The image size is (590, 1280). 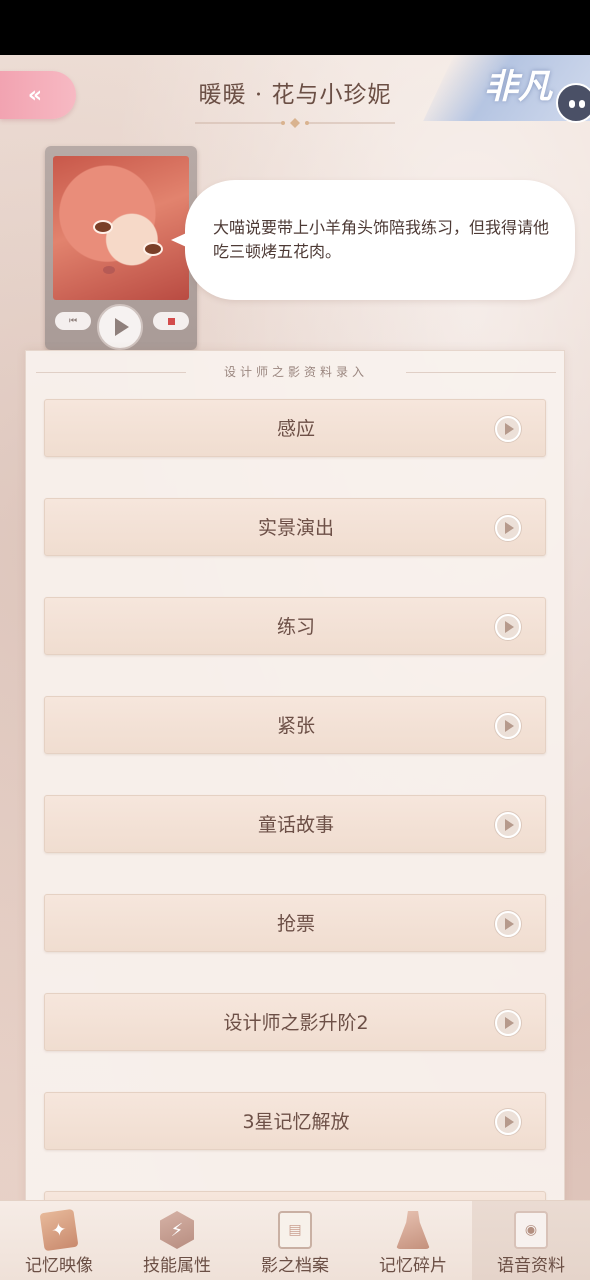 I want to click on voice-item-label: 设计师之影升阶2, so click(x=296, y=1023).